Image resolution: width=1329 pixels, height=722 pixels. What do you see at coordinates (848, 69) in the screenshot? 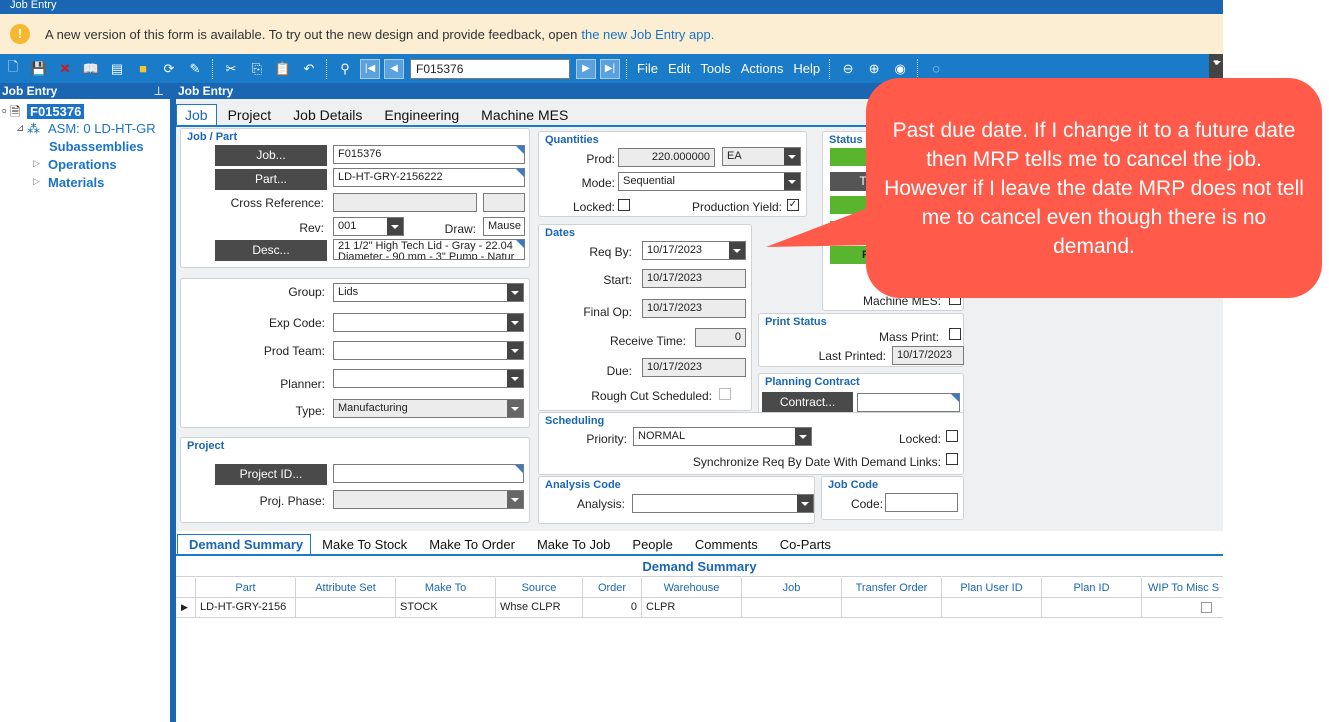
I see `back-icon: ⊖` at bounding box center [848, 69].